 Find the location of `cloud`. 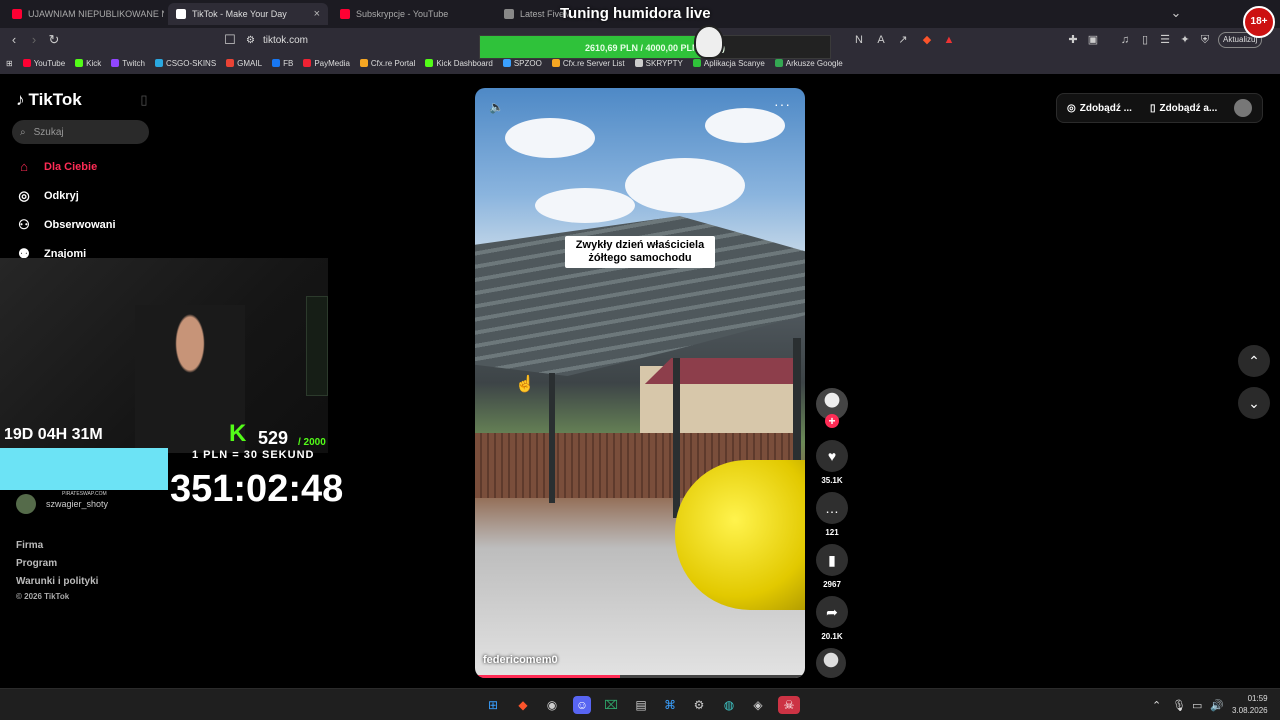

cloud is located at coordinates (585, 205).